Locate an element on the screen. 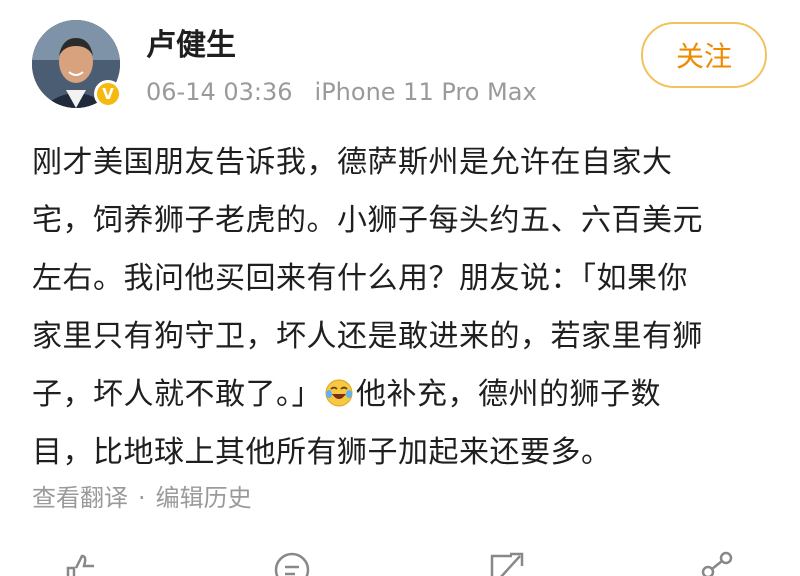  post-text: 子，坏人就不敢了。」 is located at coordinates (177, 394).